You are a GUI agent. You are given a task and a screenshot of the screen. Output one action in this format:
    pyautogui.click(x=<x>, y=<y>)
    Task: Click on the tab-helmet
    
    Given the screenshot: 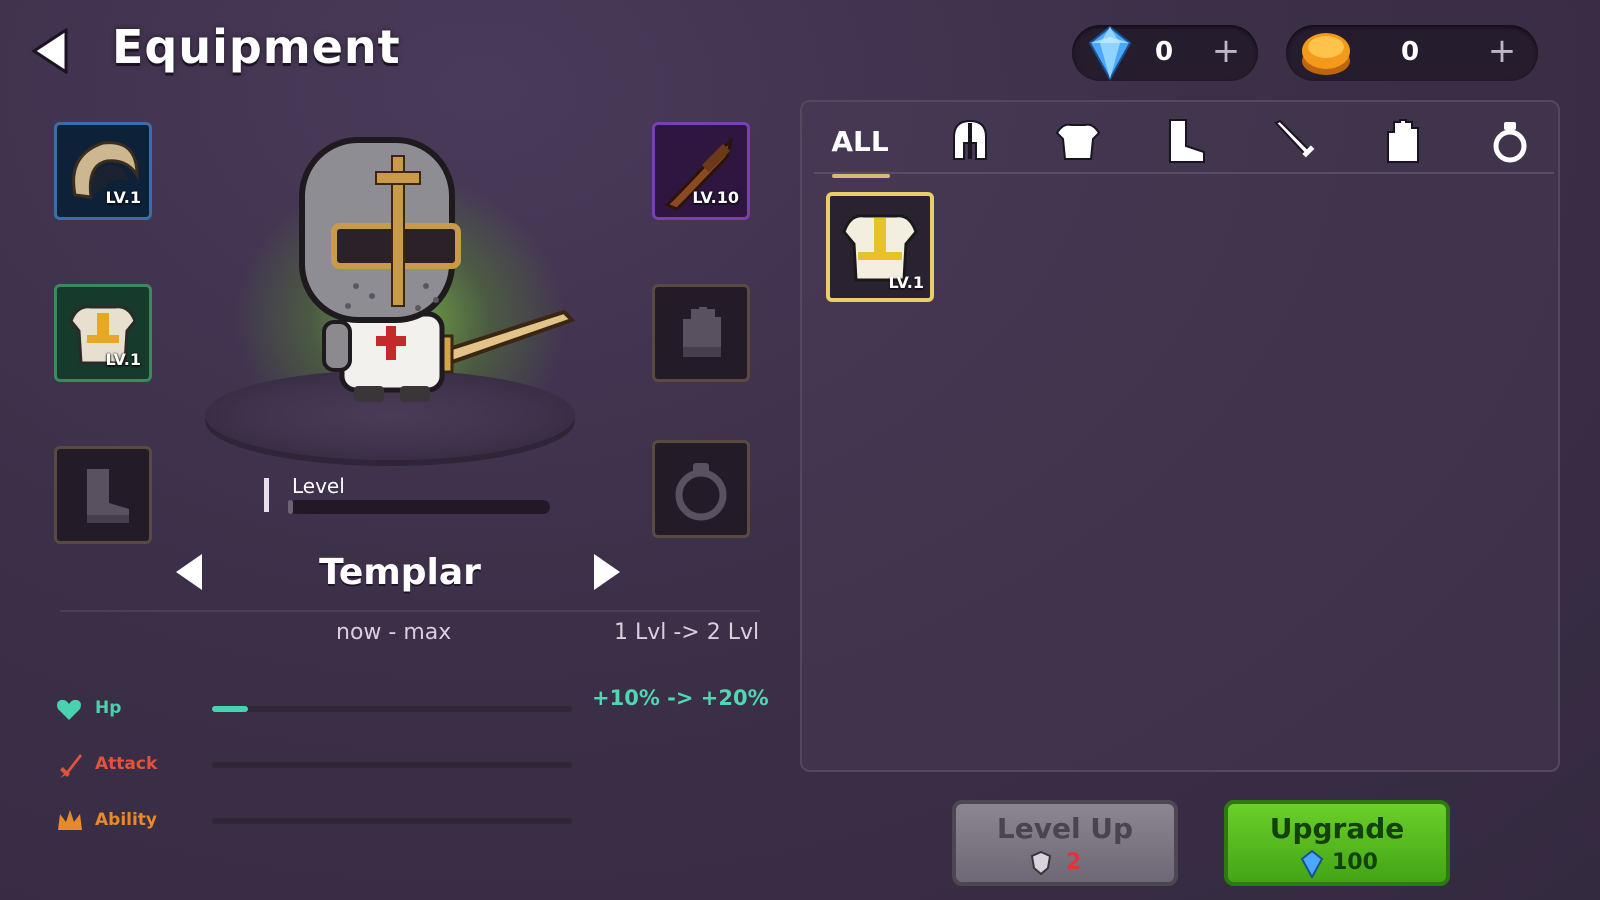 What is the action you would take?
    pyautogui.click(x=970, y=141)
    